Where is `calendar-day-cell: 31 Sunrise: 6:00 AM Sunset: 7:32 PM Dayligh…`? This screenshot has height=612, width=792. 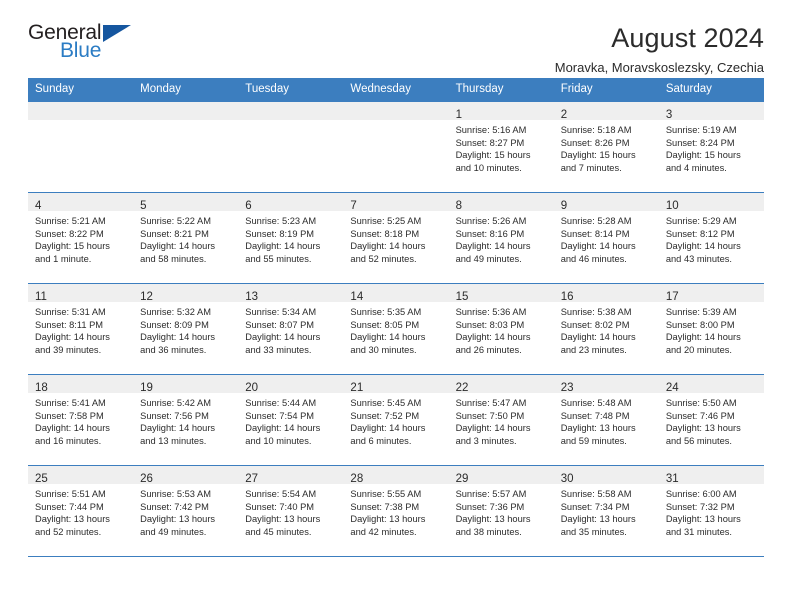 calendar-day-cell: 31 Sunrise: 6:00 AM Sunset: 7:32 PM Dayligh… is located at coordinates (711, 511).